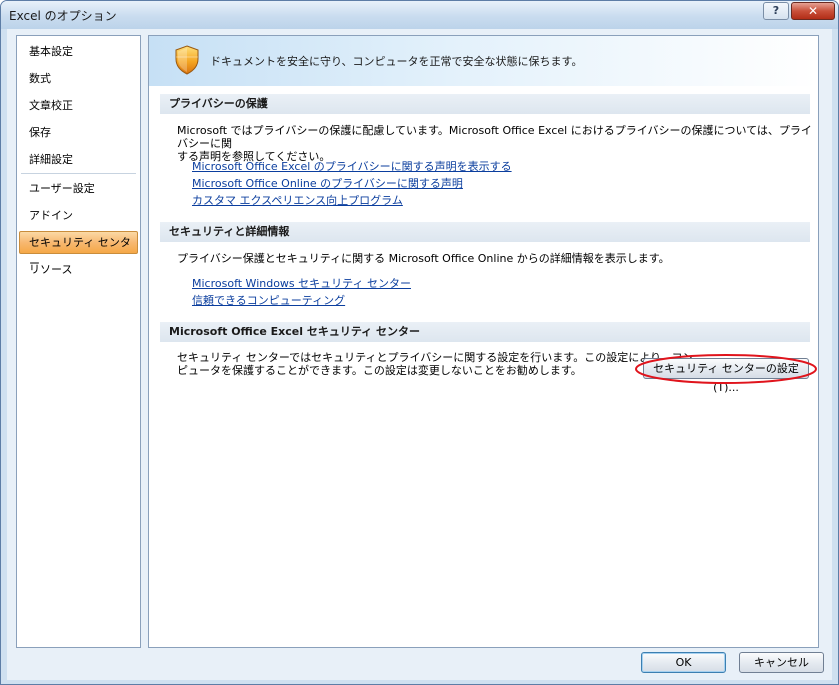 The height and width of the screenshot is (685, 839). I want to click on banner-text: ドキュメントを安全に守り、コンピュータを正常で安全な状態に保ちます。, so click(396, 61).